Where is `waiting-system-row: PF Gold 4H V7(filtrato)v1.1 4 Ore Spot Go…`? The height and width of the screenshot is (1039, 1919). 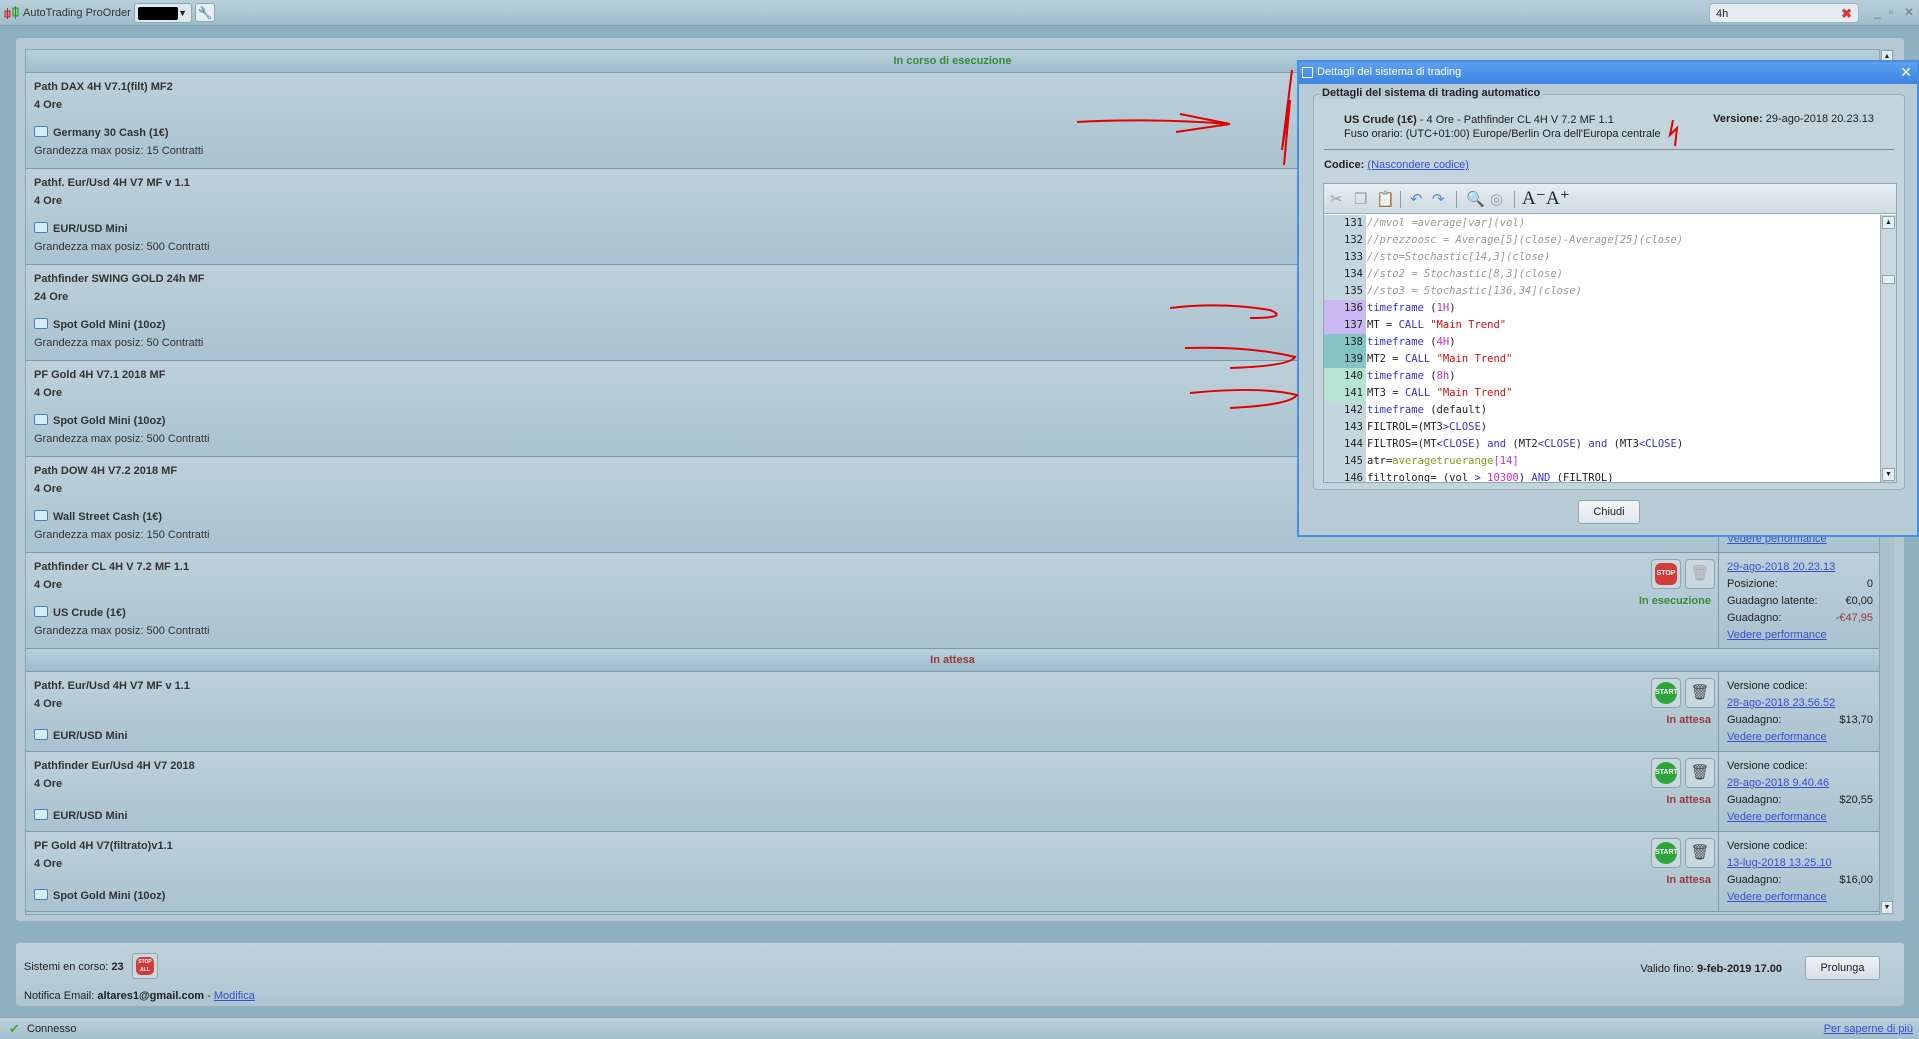 waiting-system-row: PF Gold 4H V7(filtrato)v1.1 4 Ore Spot Go… is located at coordinates (952, 872).